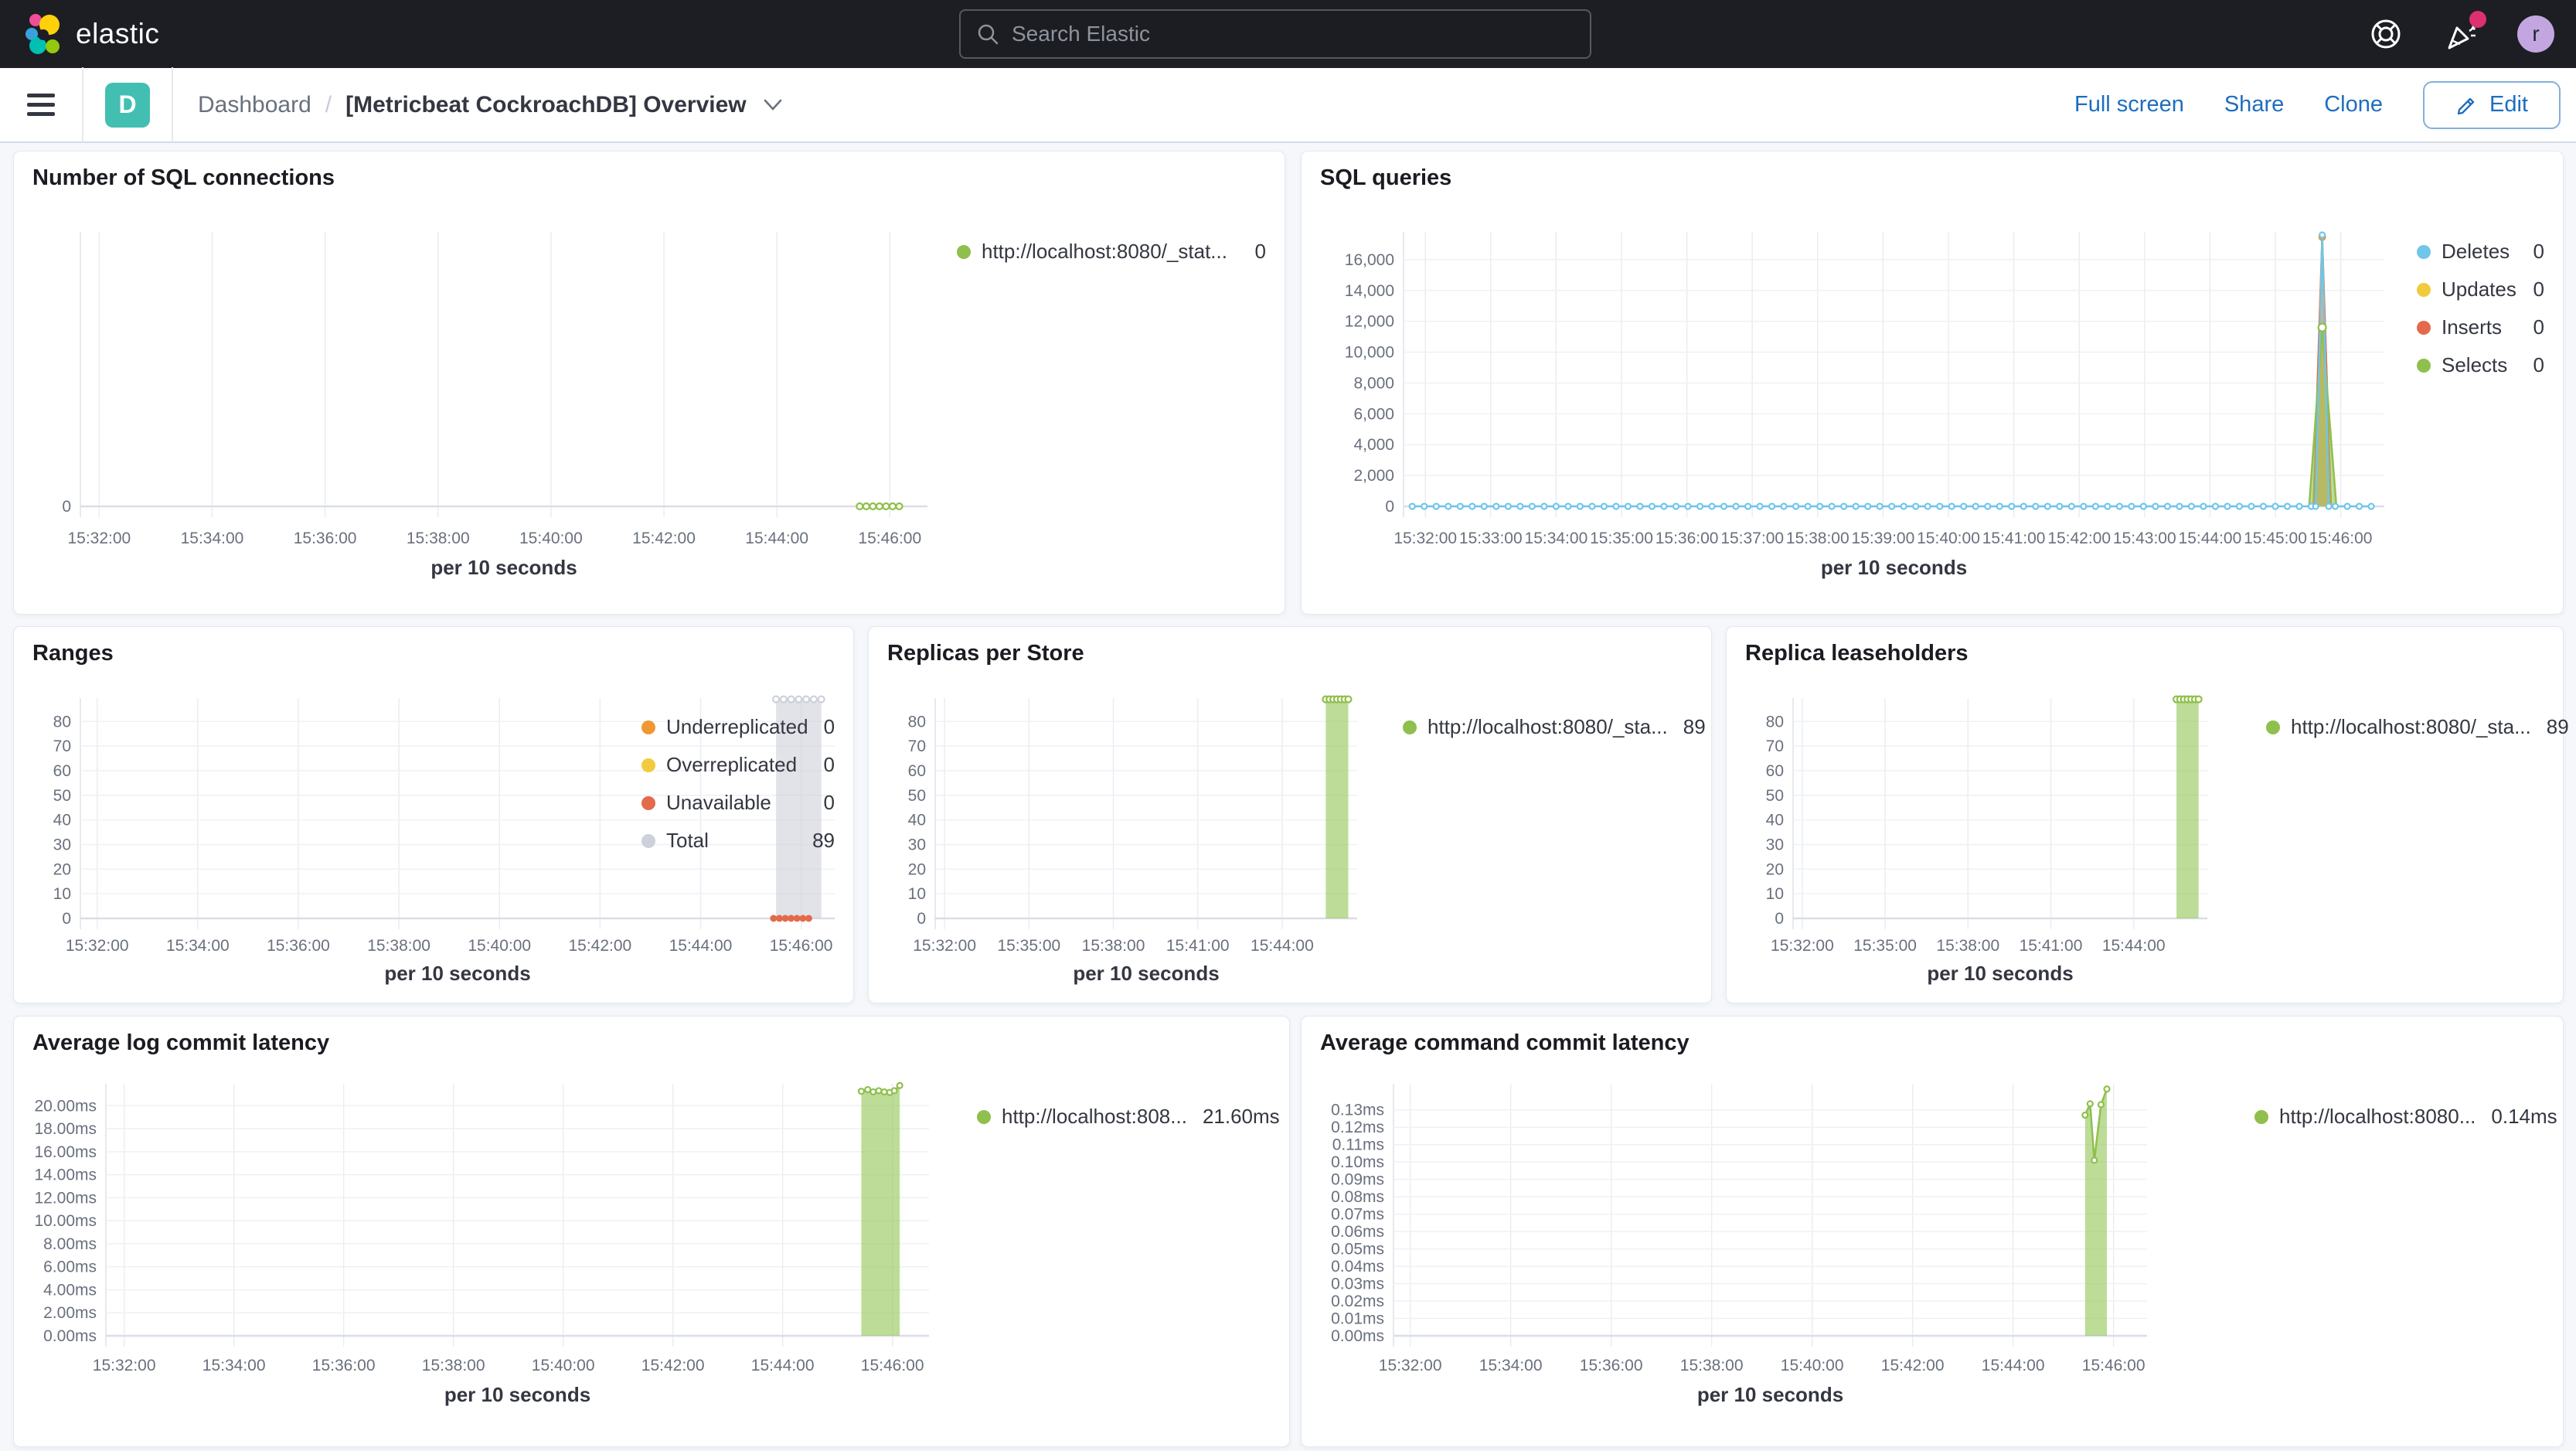  Describe the element at coordinates (212, 538) in the screenshot. I see `svg-text: 15:34:00` at that location.